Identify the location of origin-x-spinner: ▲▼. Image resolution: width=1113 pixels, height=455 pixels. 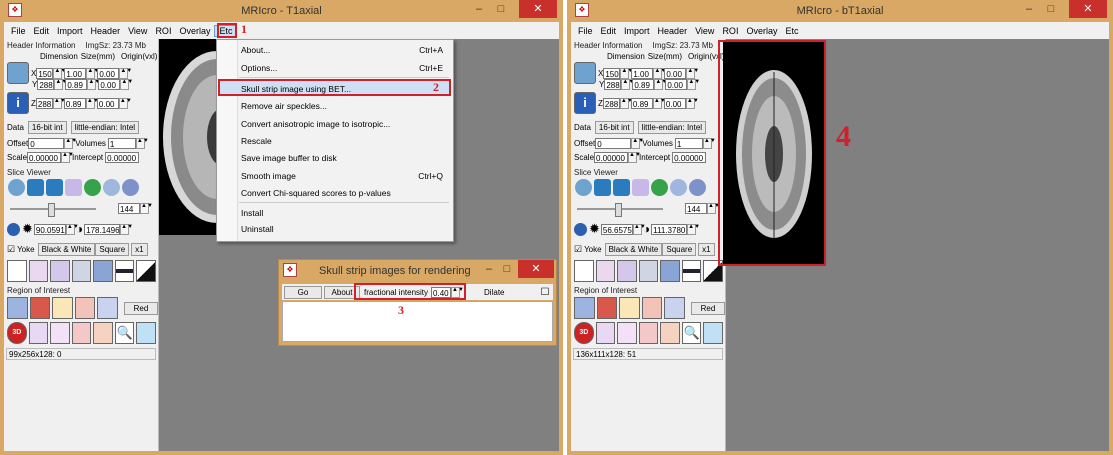
(125, 73).